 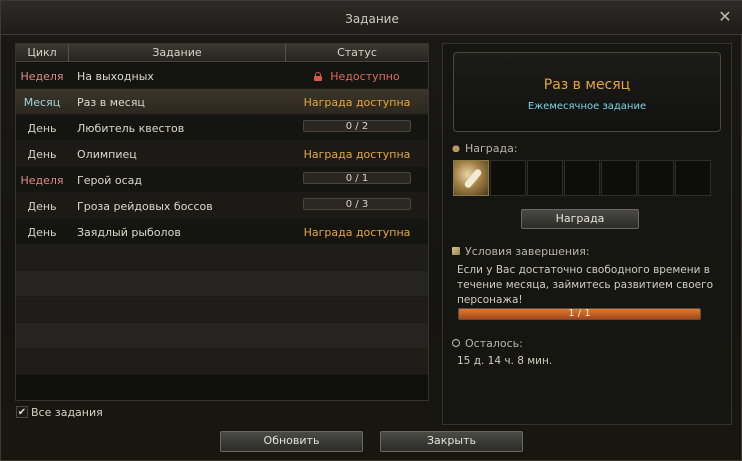 What do you see at coordinates (491, 148) in the screenshot?
I see `reward-label: Награда:` at bounding box center [491, 148].